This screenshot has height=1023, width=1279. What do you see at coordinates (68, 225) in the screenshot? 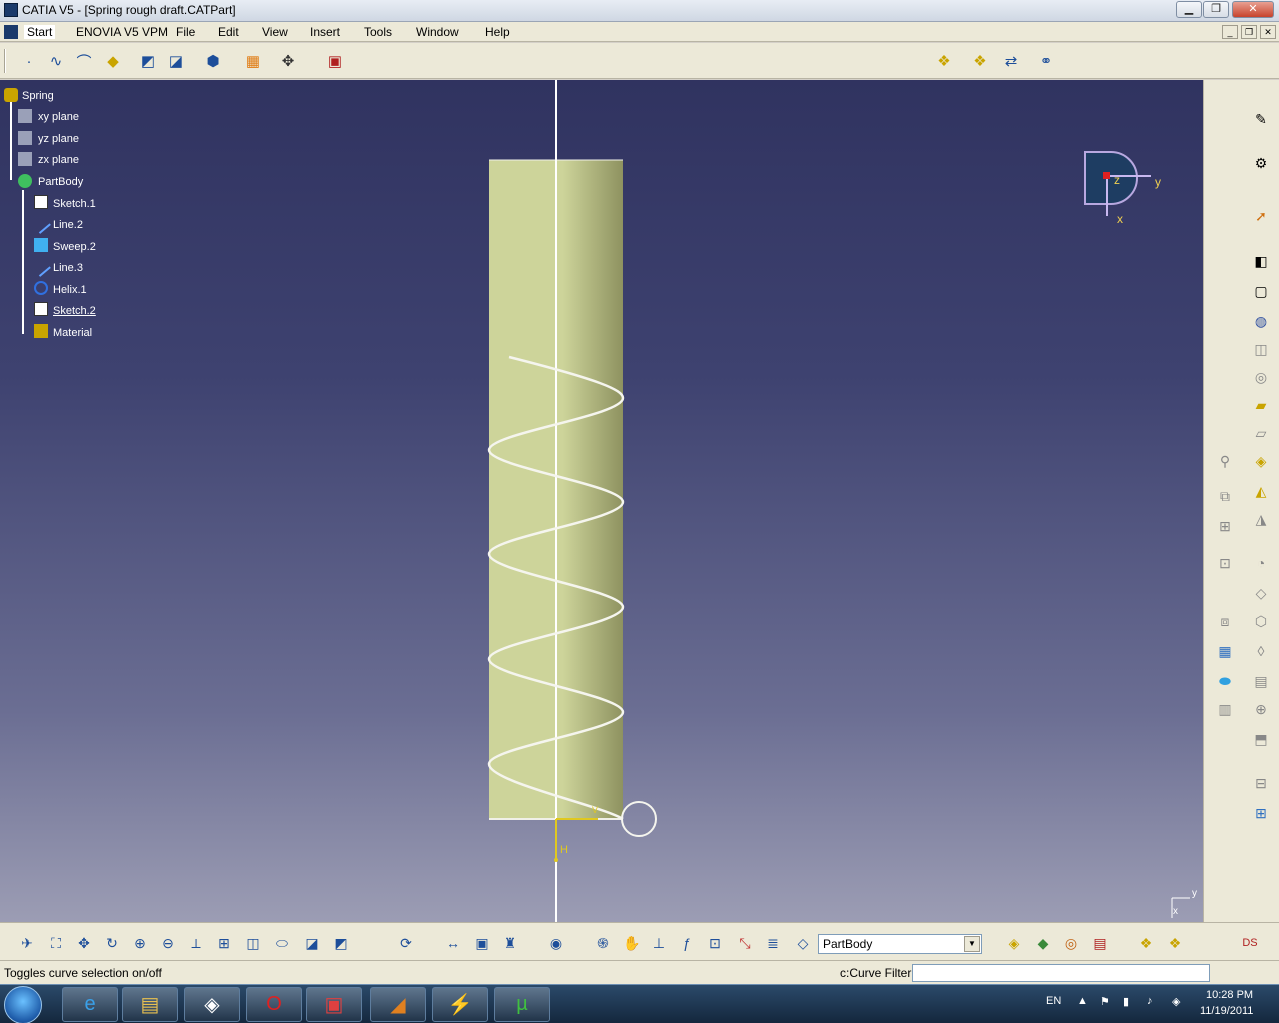
I see `tree-item-line-2: Line.2` at bounding box center [68, 225].